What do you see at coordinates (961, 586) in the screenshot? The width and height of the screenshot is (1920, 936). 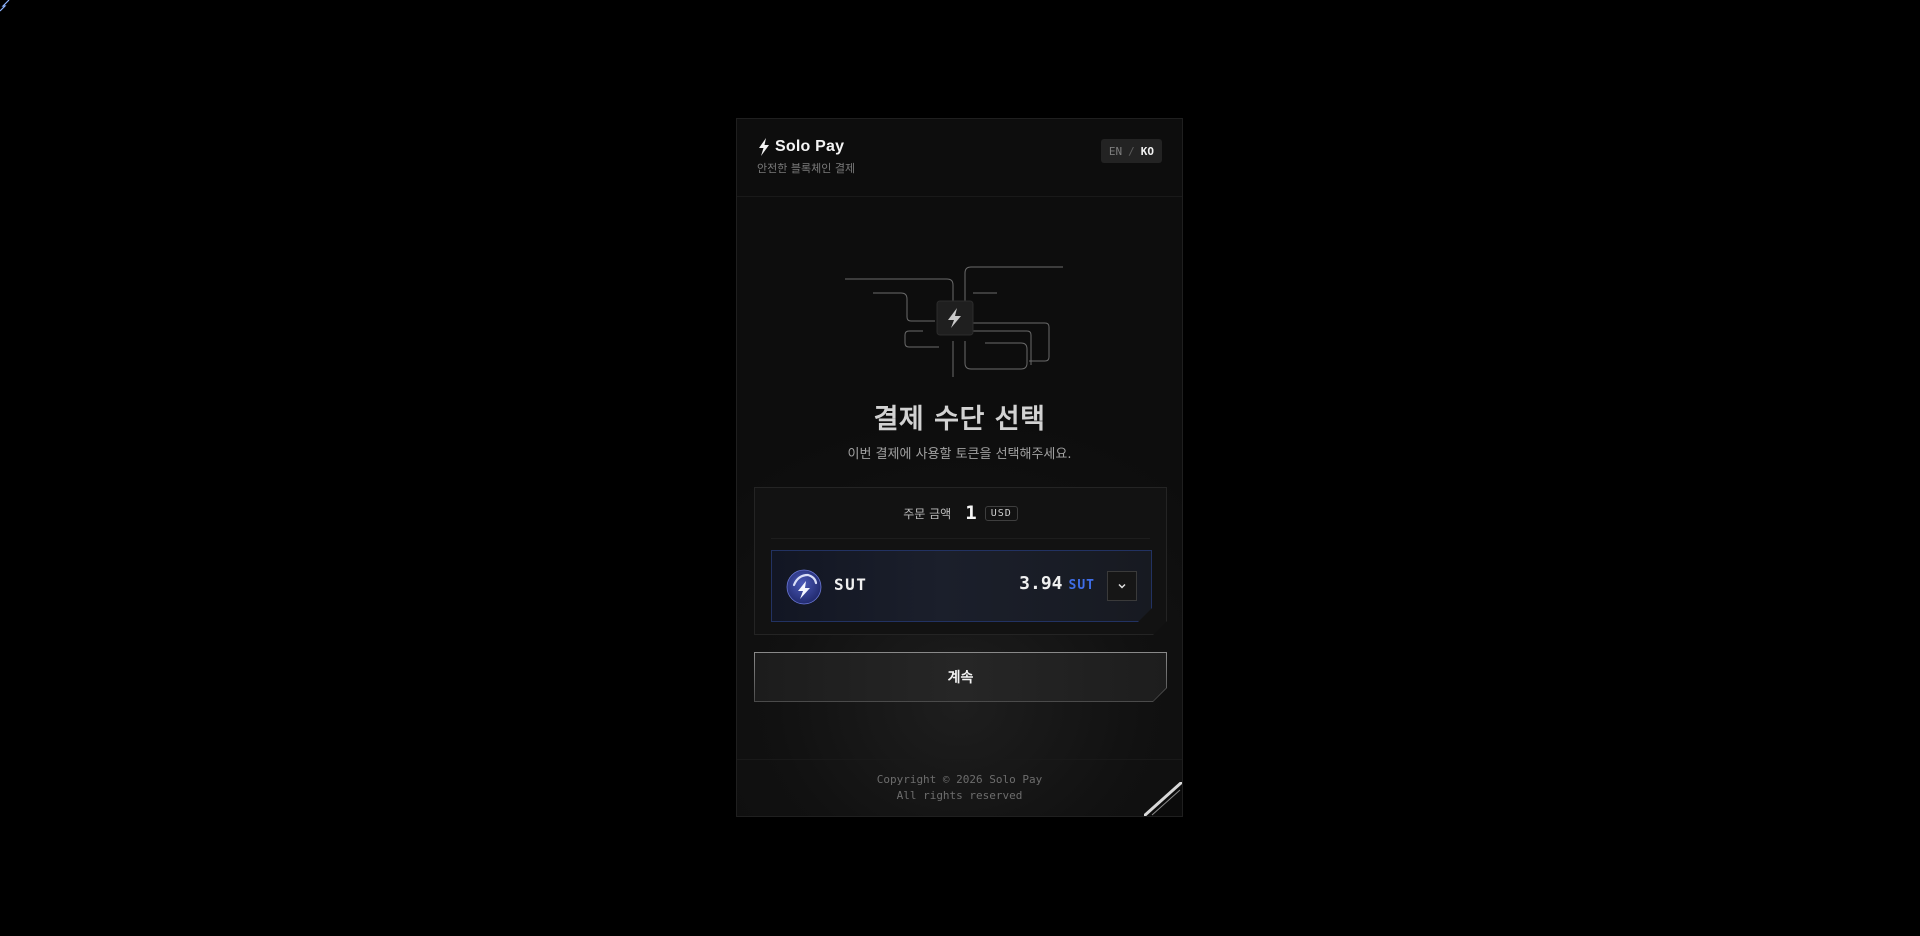 I see `token-selector: SUT 3.94 SUT` at bounding box center [961, 586].